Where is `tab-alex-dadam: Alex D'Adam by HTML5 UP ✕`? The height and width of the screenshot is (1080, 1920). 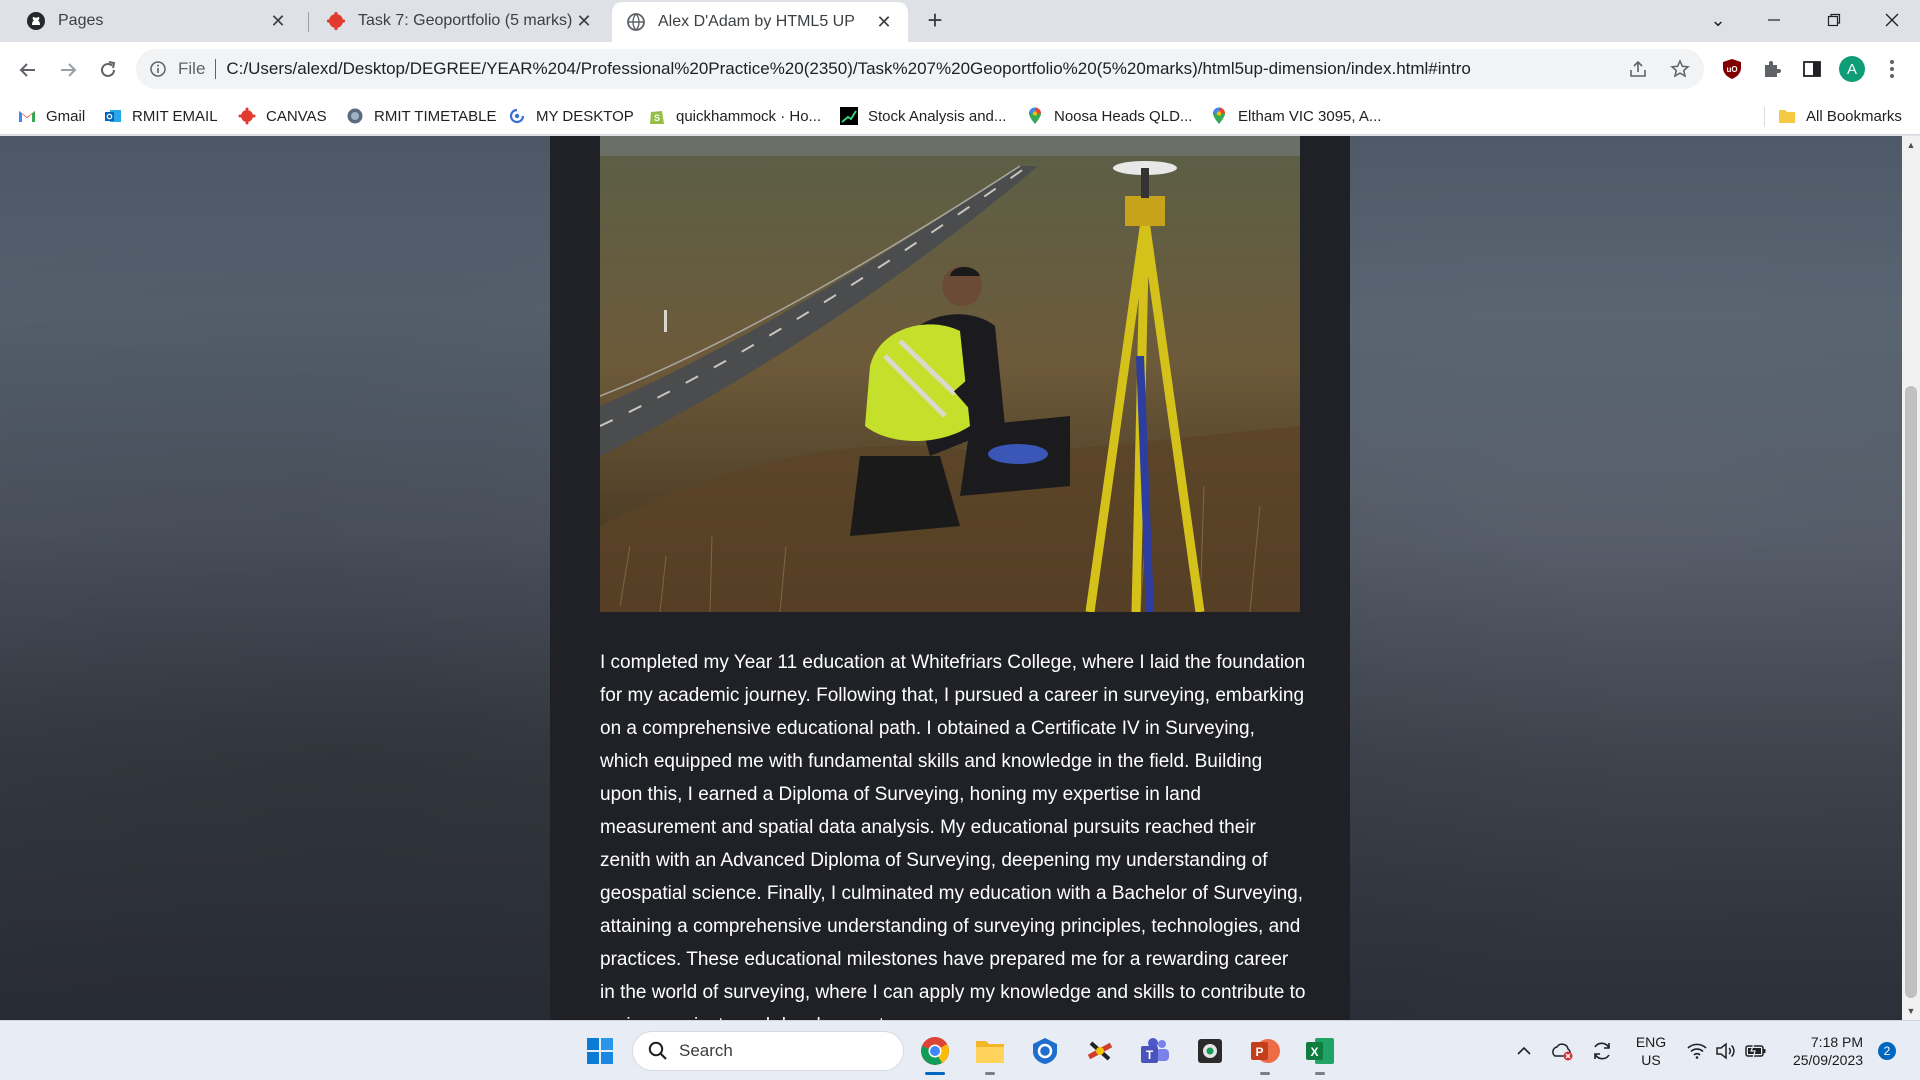 tab-alex-dadam: Alex D'Adam by HTML5 UP ✕ is located at coordinates (760, 22).